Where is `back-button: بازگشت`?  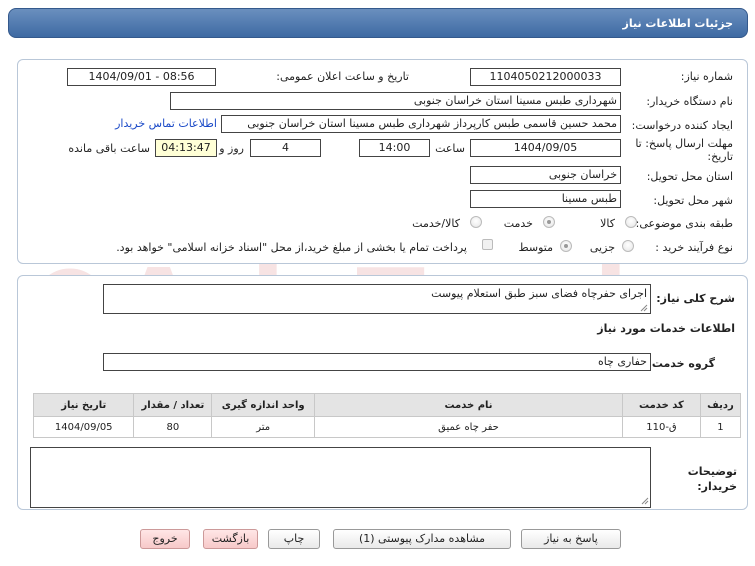 back-button: بازگشت is located at coordinates (230, 539).